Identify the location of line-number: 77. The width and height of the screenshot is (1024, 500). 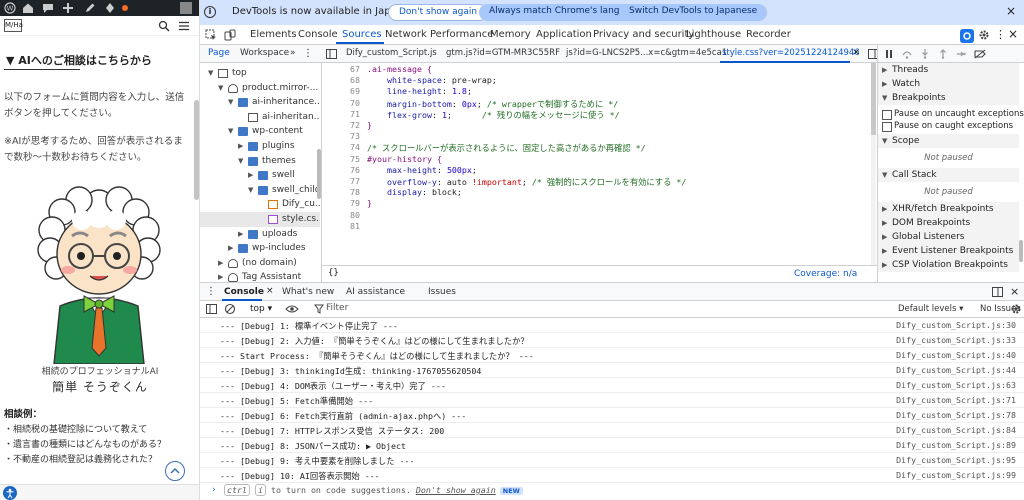
(341, 181).